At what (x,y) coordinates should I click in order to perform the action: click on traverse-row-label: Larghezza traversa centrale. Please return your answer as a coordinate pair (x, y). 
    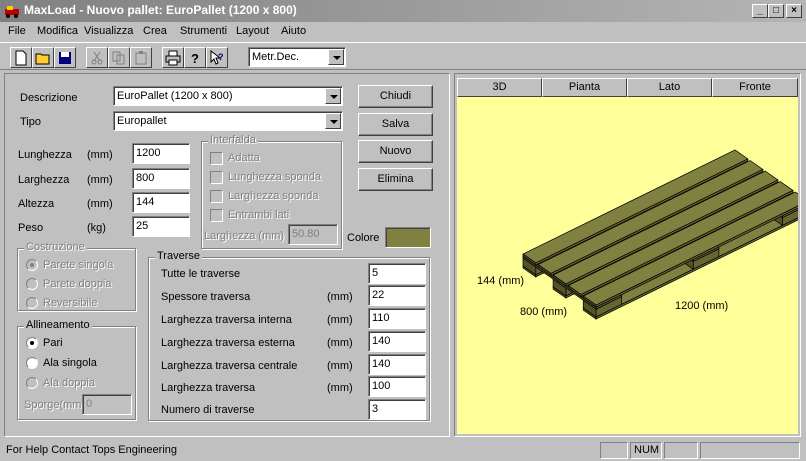
    Looking at the image, I should click on (229, 366).